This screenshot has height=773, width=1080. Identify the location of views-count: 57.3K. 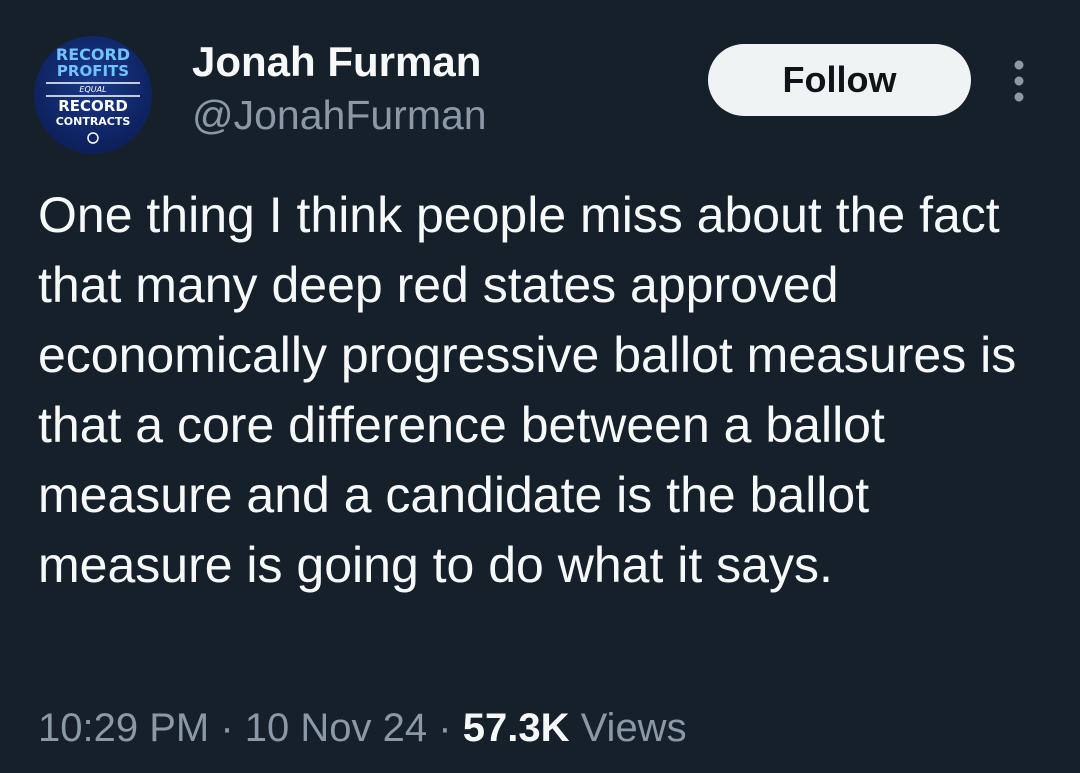
(516, 728).